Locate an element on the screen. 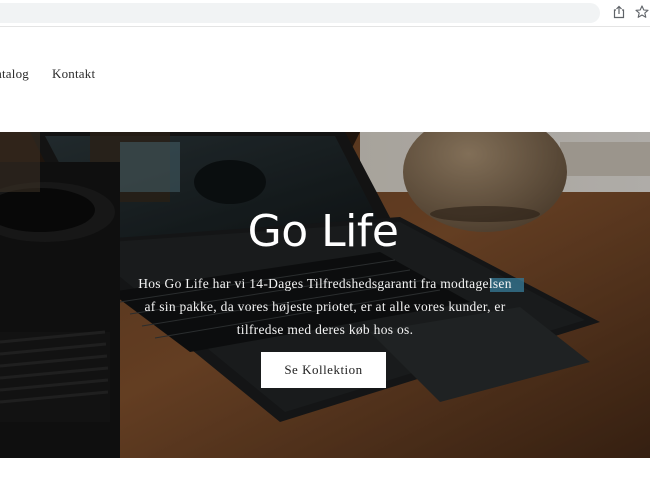 The width and height of the screenshot is (650, 500). see-collection-button: Se Kollektion is located at coordinates (323, 370).